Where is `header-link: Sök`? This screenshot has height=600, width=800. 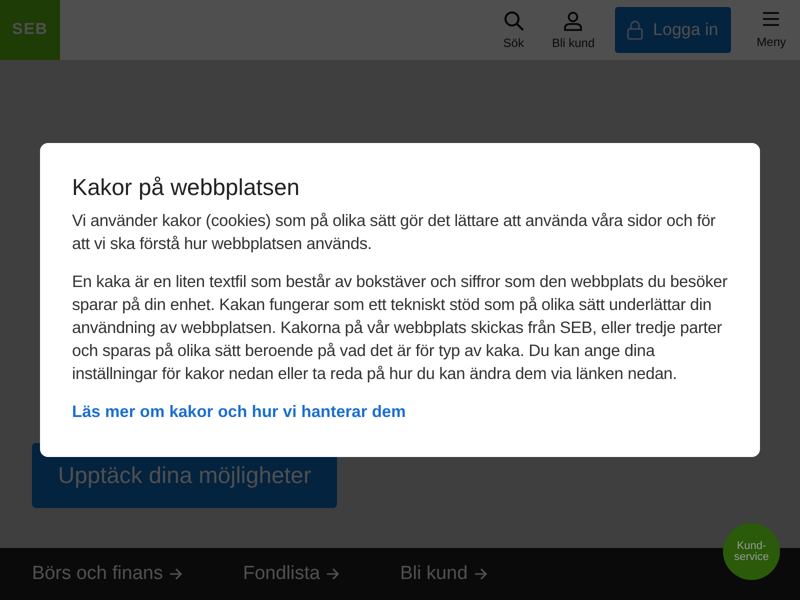 header-link: Sök is located at coordinates (513, 30).